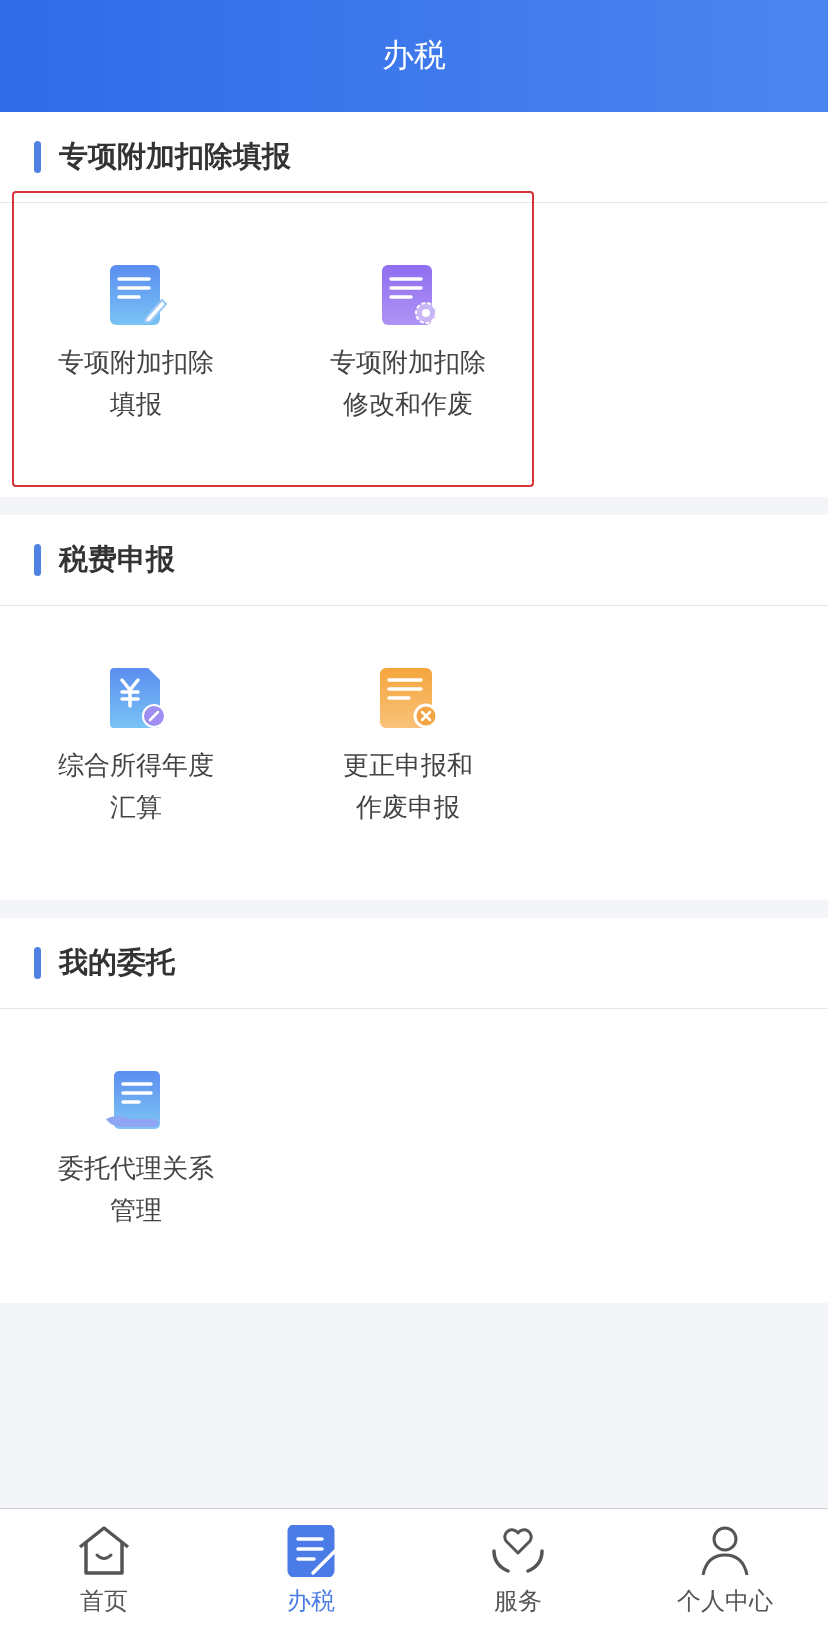 The image size is (828, 1637). I want to click on service-item: 更正申报和 作废申报, so click(408, 747).